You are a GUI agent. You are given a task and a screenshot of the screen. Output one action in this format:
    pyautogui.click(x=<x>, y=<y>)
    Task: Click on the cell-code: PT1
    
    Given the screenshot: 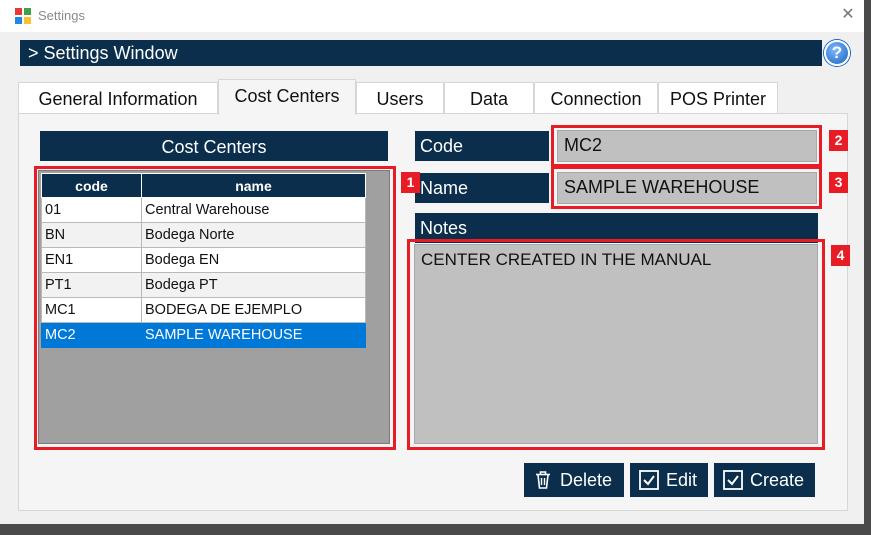 What is the action you would take?
    pyautogui.click(x=91, y=285)
    